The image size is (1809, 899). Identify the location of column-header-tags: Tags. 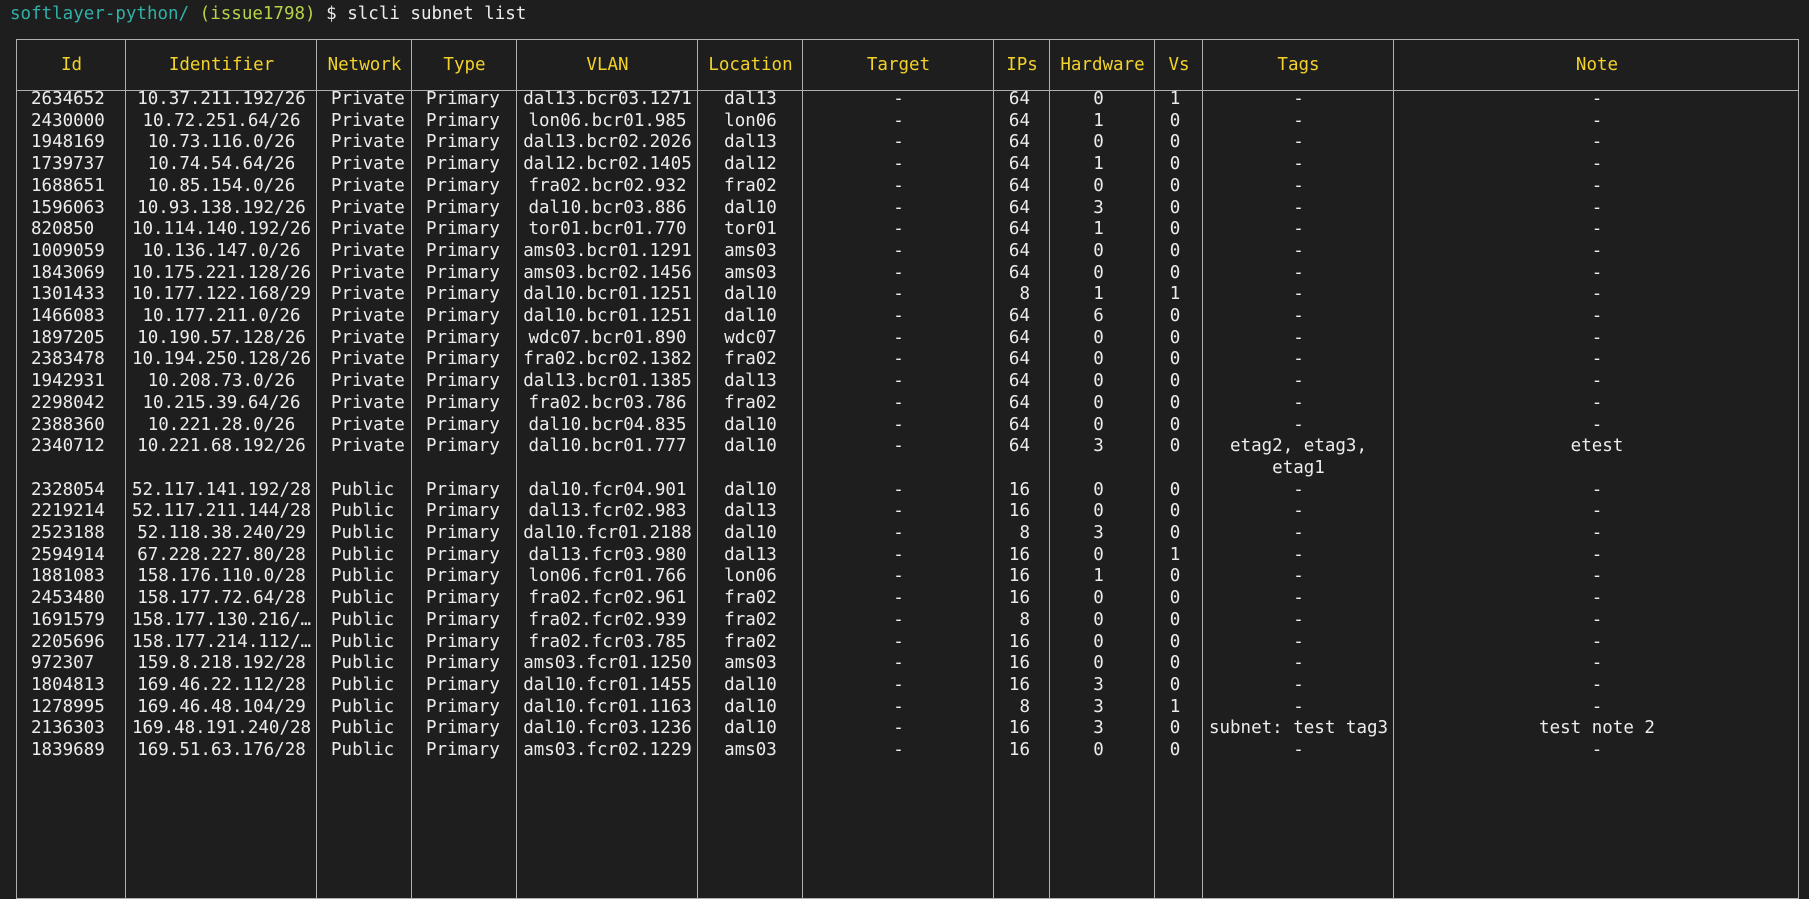
(1298, 65).